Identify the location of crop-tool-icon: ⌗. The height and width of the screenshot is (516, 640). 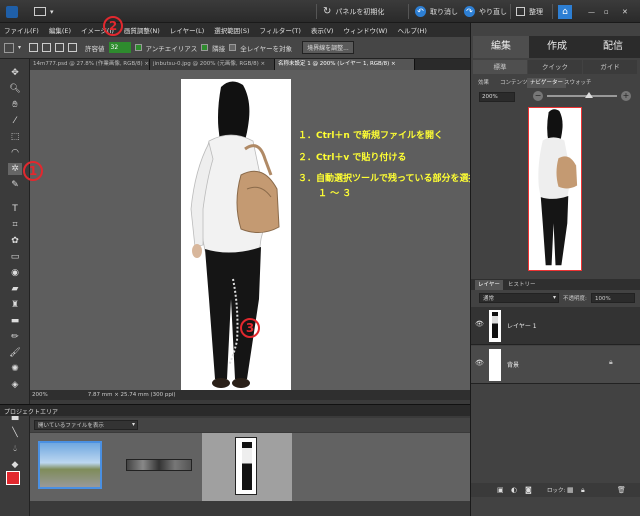
(15, 225).